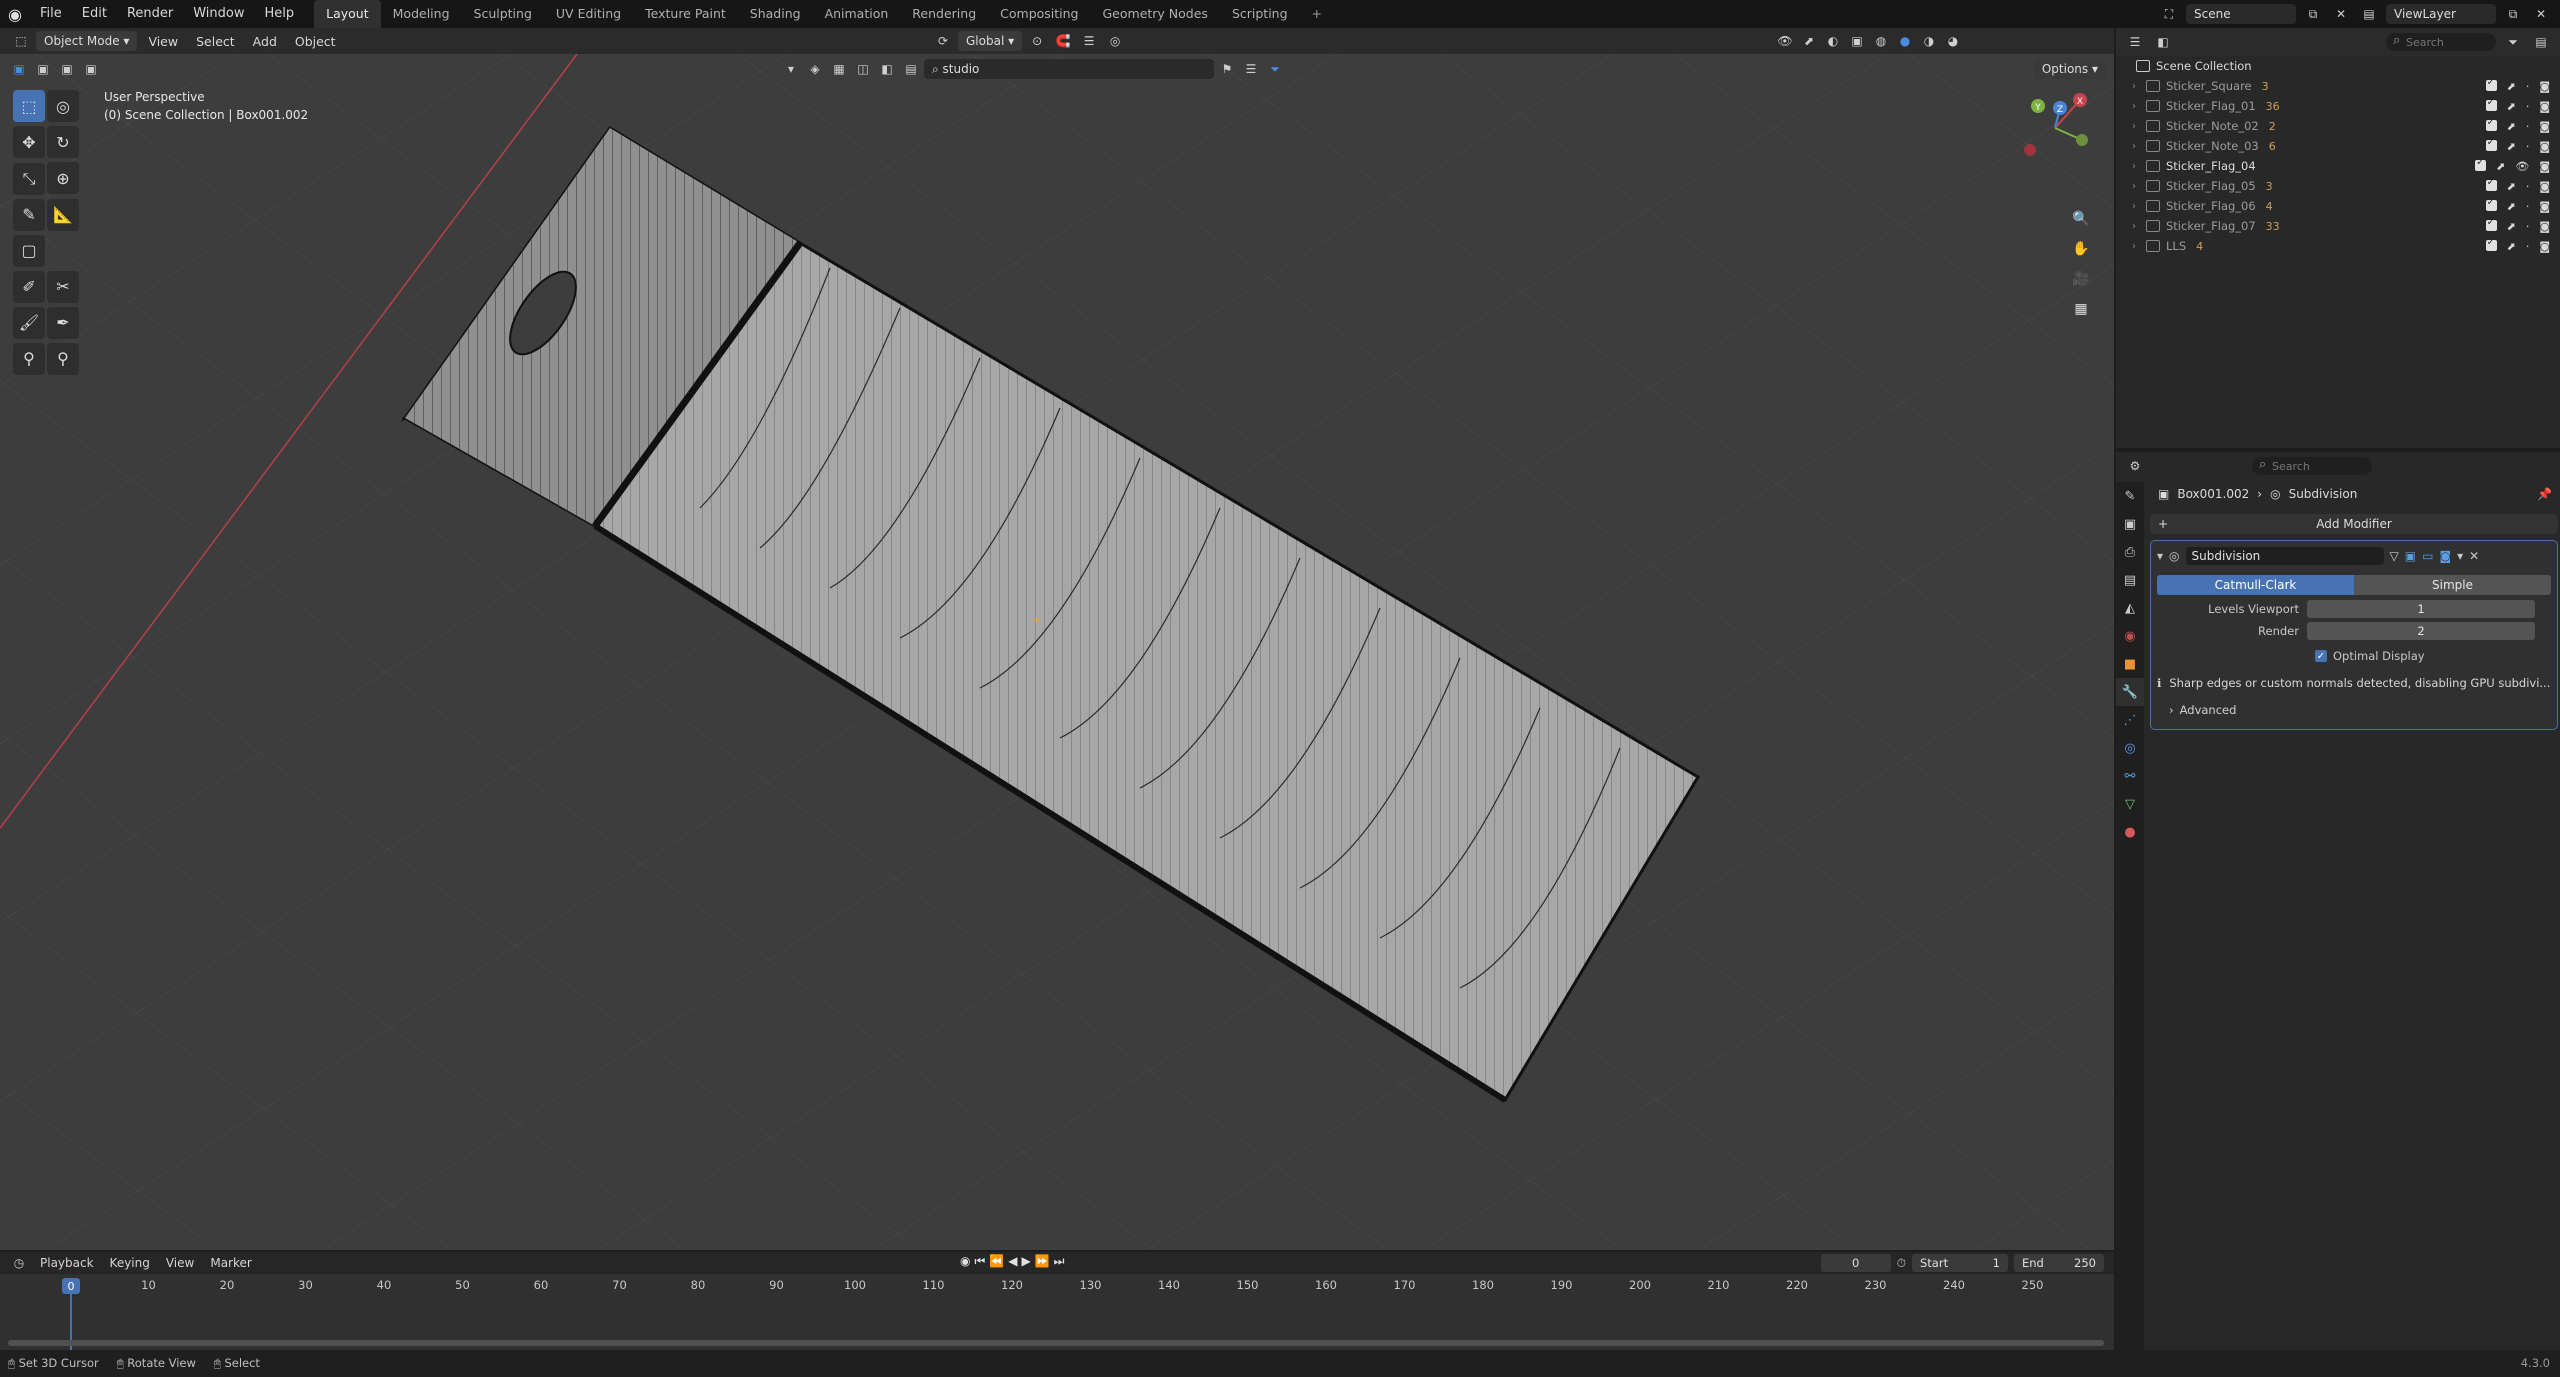 The height and width of the screenshot is (1377, 2560). I want to click on particles-tab-icon: ⋰, so click(2130, 720).